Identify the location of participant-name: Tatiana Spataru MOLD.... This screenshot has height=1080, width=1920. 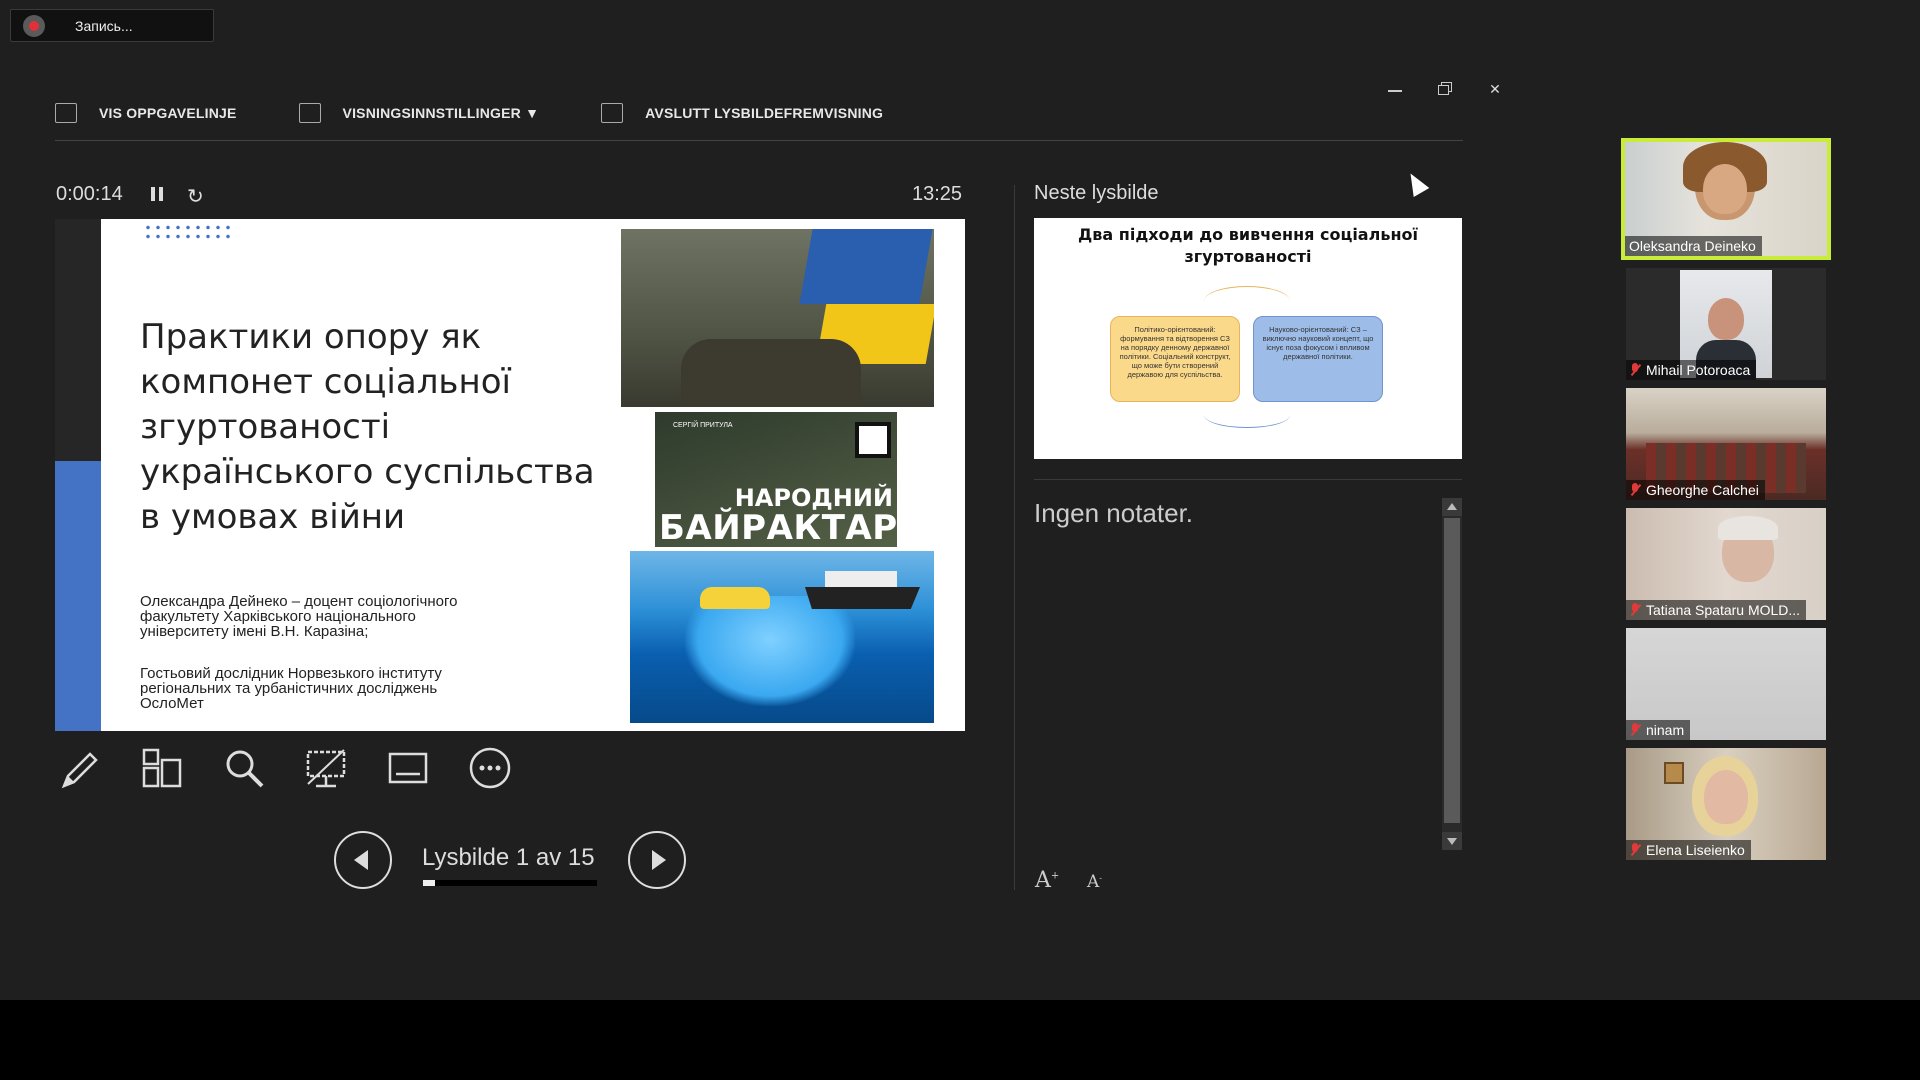
(1716, 610).